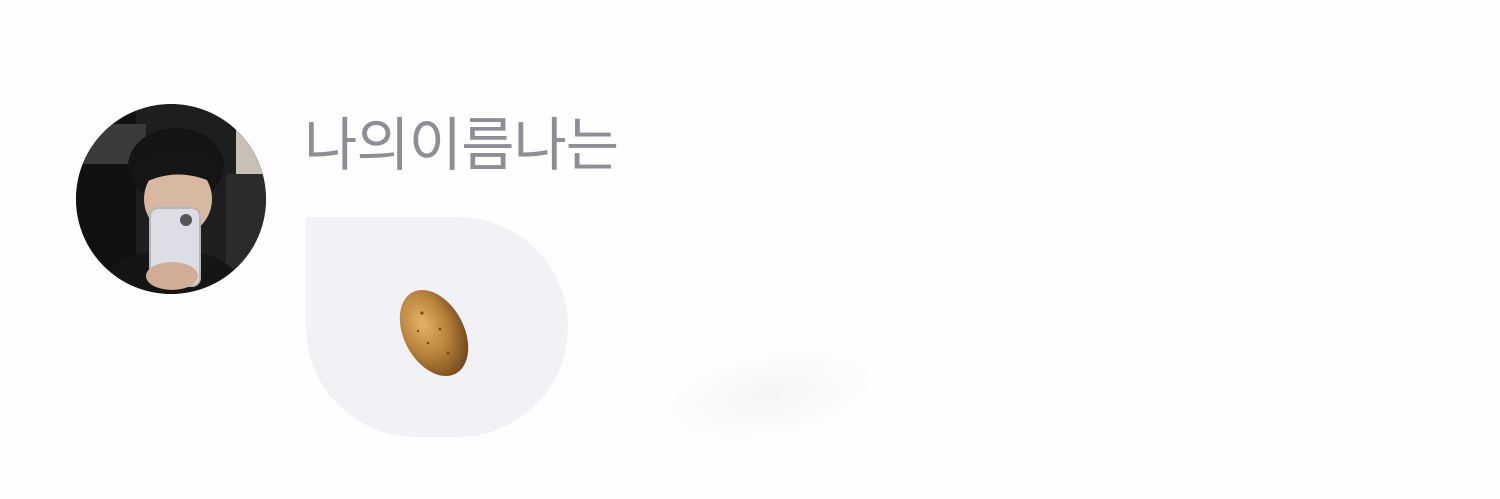  I want to click on potato-emoji-icon, so click(434, 333).